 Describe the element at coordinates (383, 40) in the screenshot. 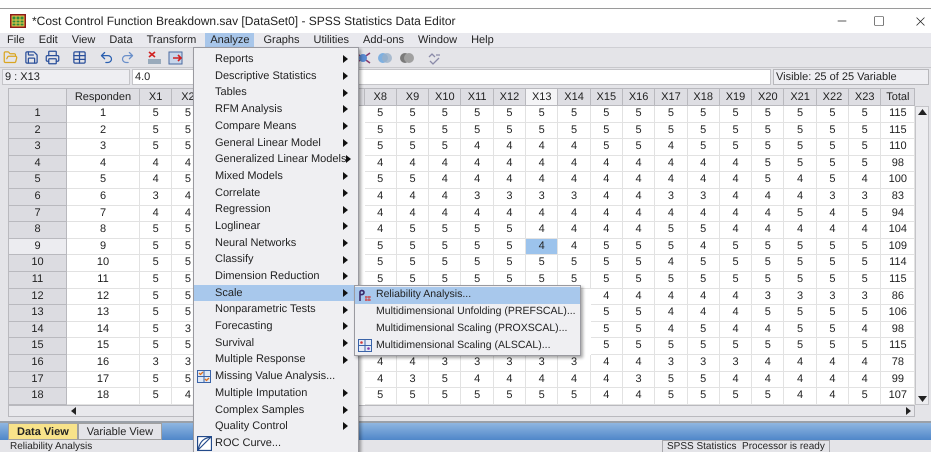

I see `menu-item: Add-ons` at that location.